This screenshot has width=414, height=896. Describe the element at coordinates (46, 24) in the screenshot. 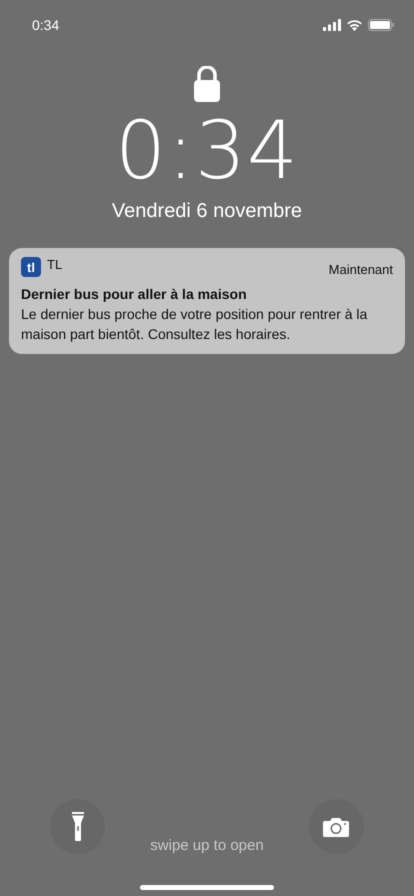

I see `status-time: 0:34` at that location.